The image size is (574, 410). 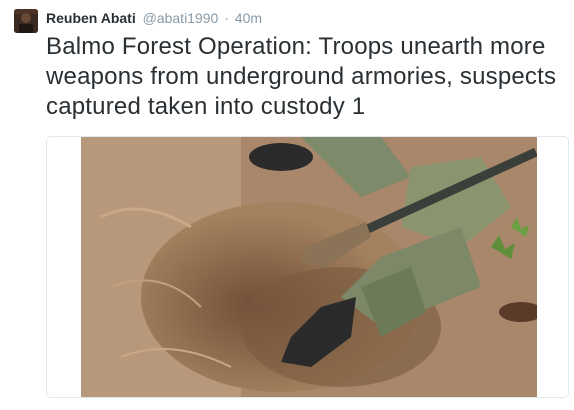 What do you see at coordinates (91, 18) in the screenshot?
I see `author-name: Reuben Abati` at bounding box center [91, 18].